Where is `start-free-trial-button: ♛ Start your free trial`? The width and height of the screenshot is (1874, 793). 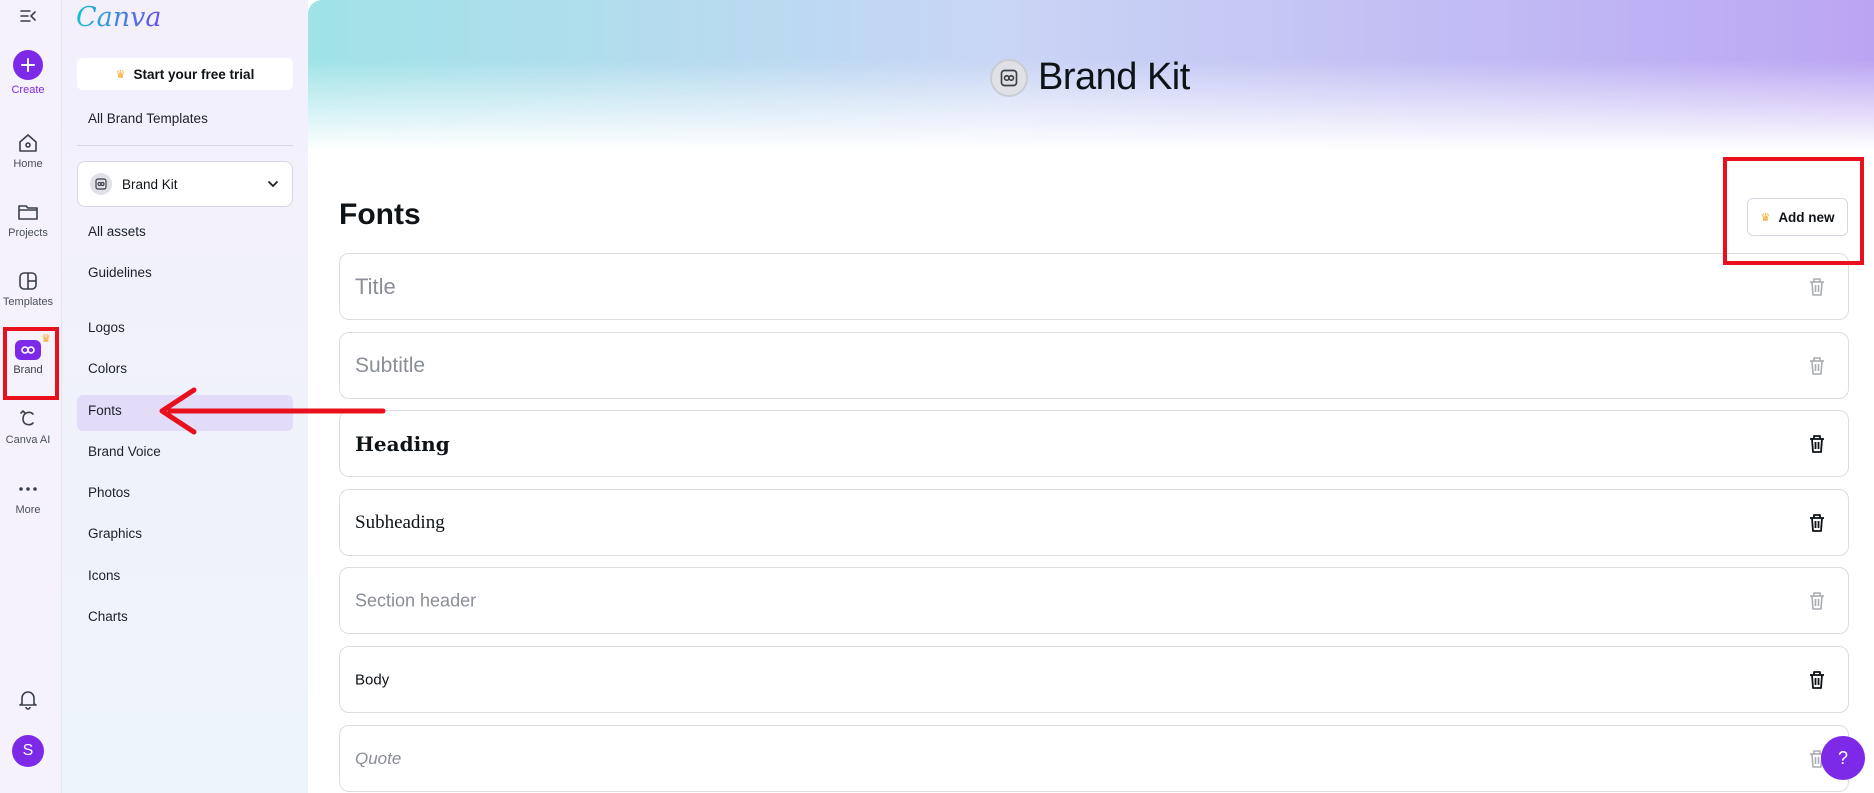 start-free-trial-button: ♛ Start your free trial is located at coordinates (185, 74).